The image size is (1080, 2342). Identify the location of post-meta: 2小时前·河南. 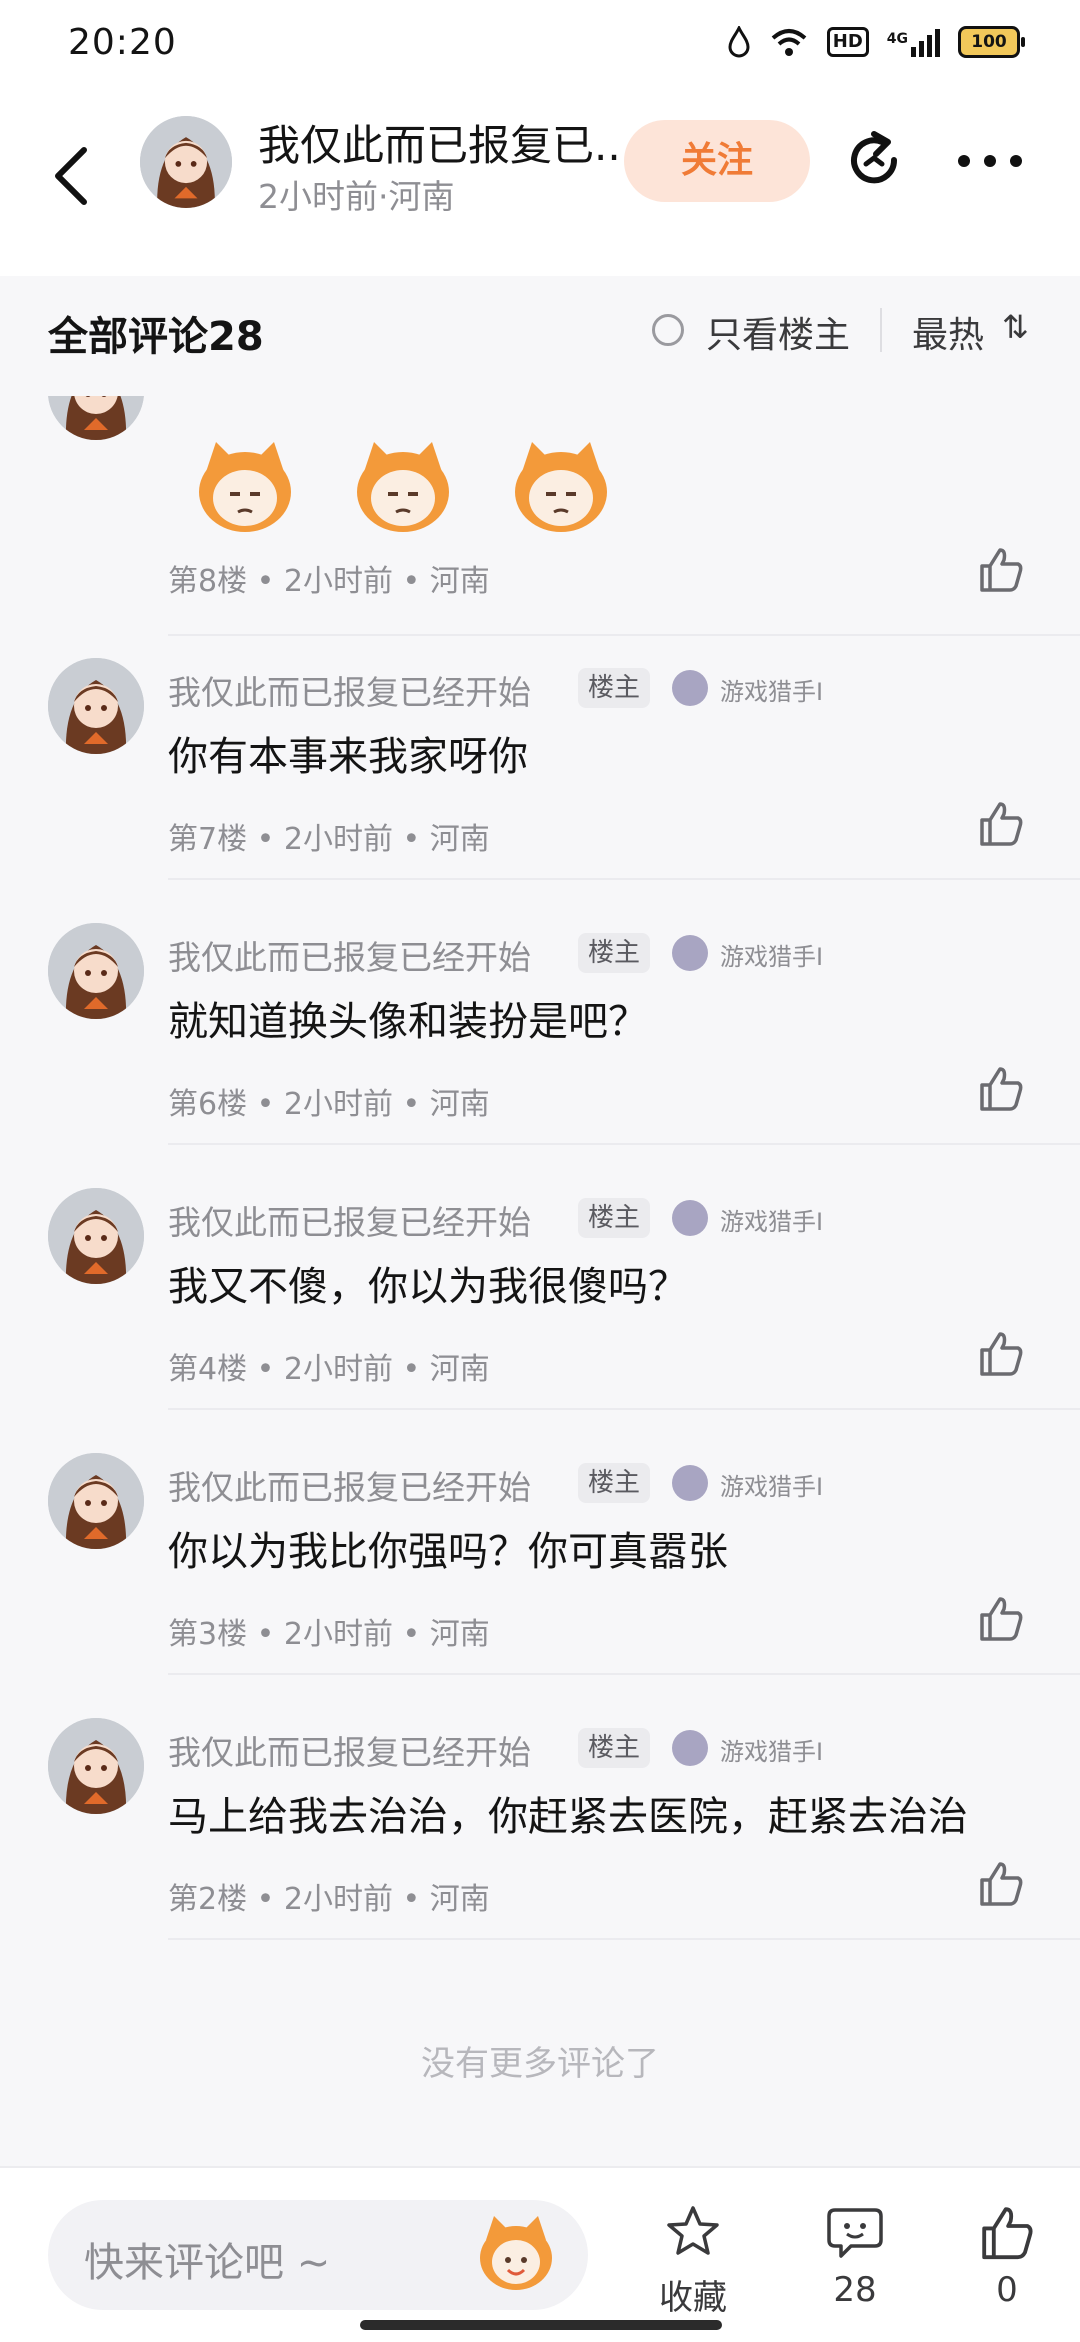
(356, 196).